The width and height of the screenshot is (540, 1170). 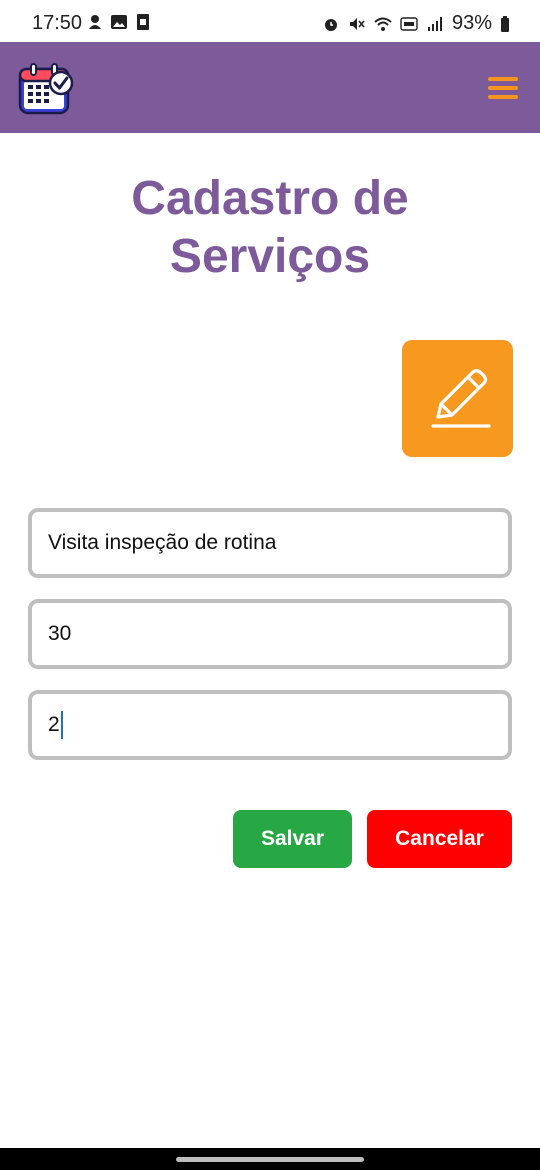 I want to click on hamburger-menu-button, so click(x=504, y=89).